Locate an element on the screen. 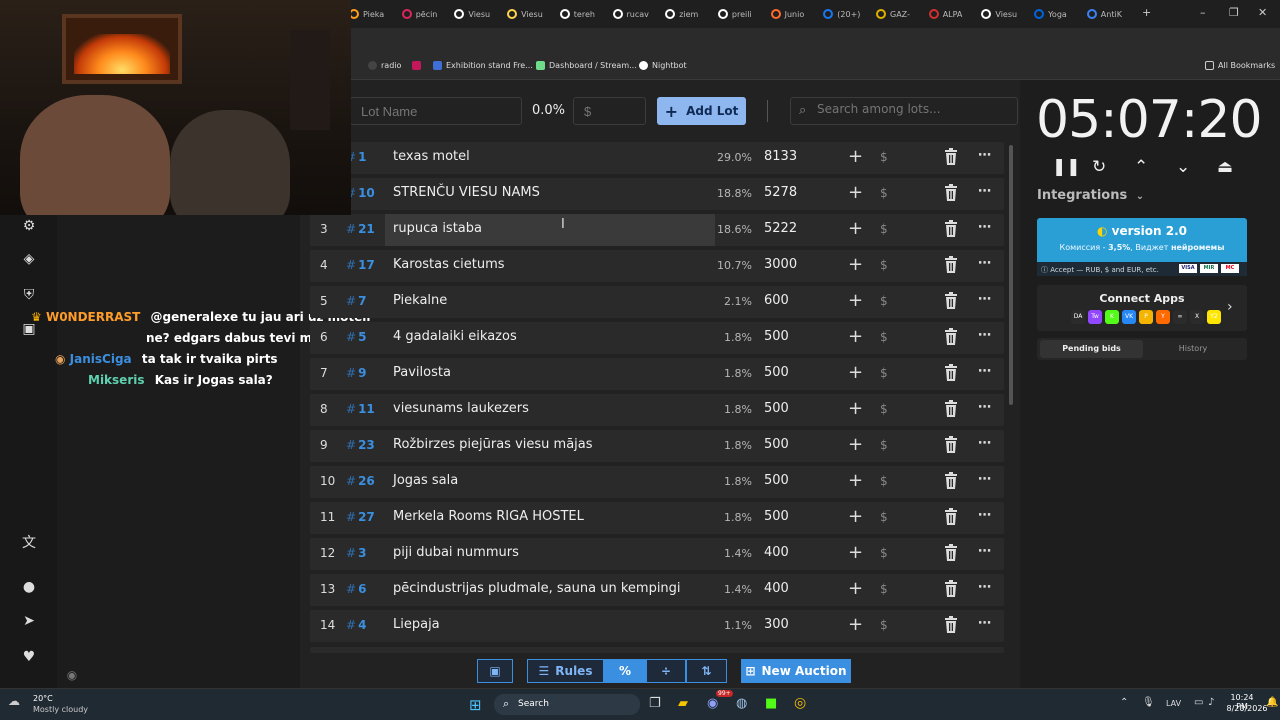 Image resolution: width=1280 pixels, height=720 pixels. lot-name: Jogas sala is located at coordinates (425, 480).